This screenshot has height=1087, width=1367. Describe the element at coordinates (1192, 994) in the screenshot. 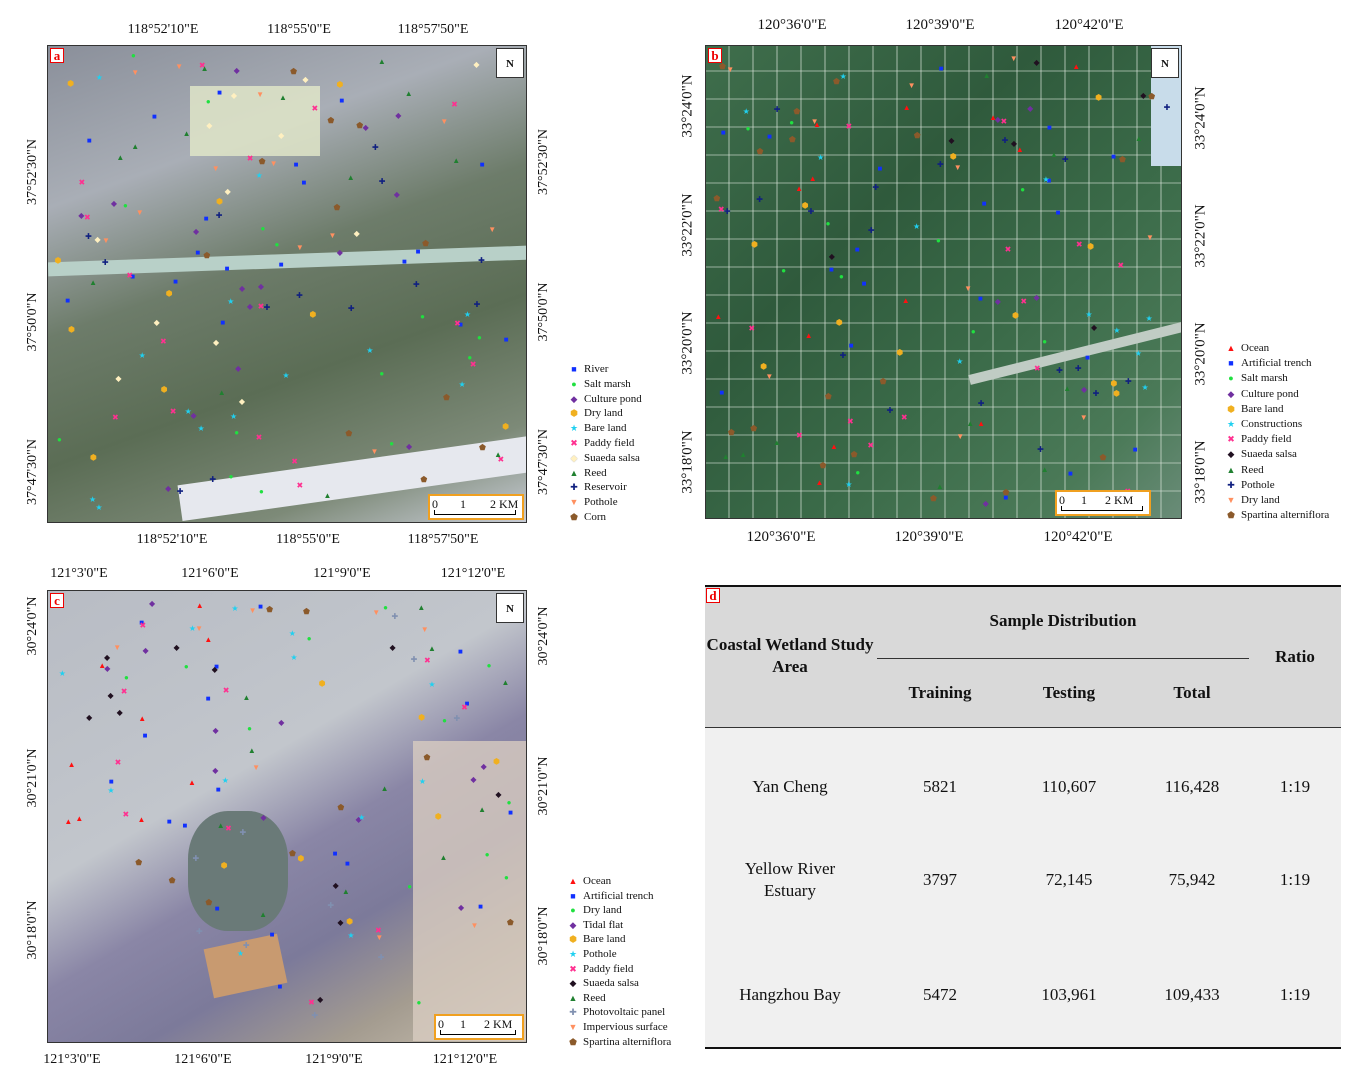

I see `cell-total: 109,433` at that location.